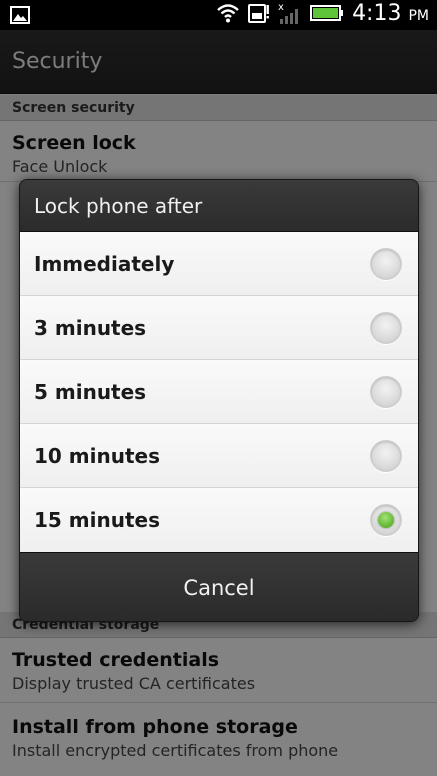 This screenshot has height=776, width=437. I want to click on status-time: 4:13 PM, so click(390, 15).